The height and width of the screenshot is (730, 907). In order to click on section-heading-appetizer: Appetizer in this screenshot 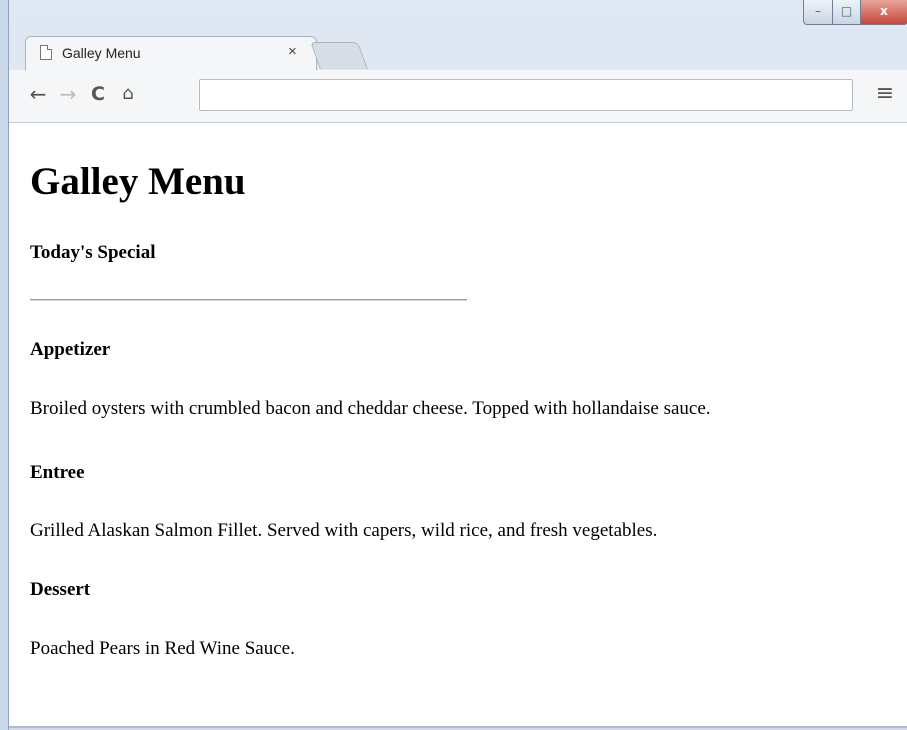, I will do `click(70, 349)`.